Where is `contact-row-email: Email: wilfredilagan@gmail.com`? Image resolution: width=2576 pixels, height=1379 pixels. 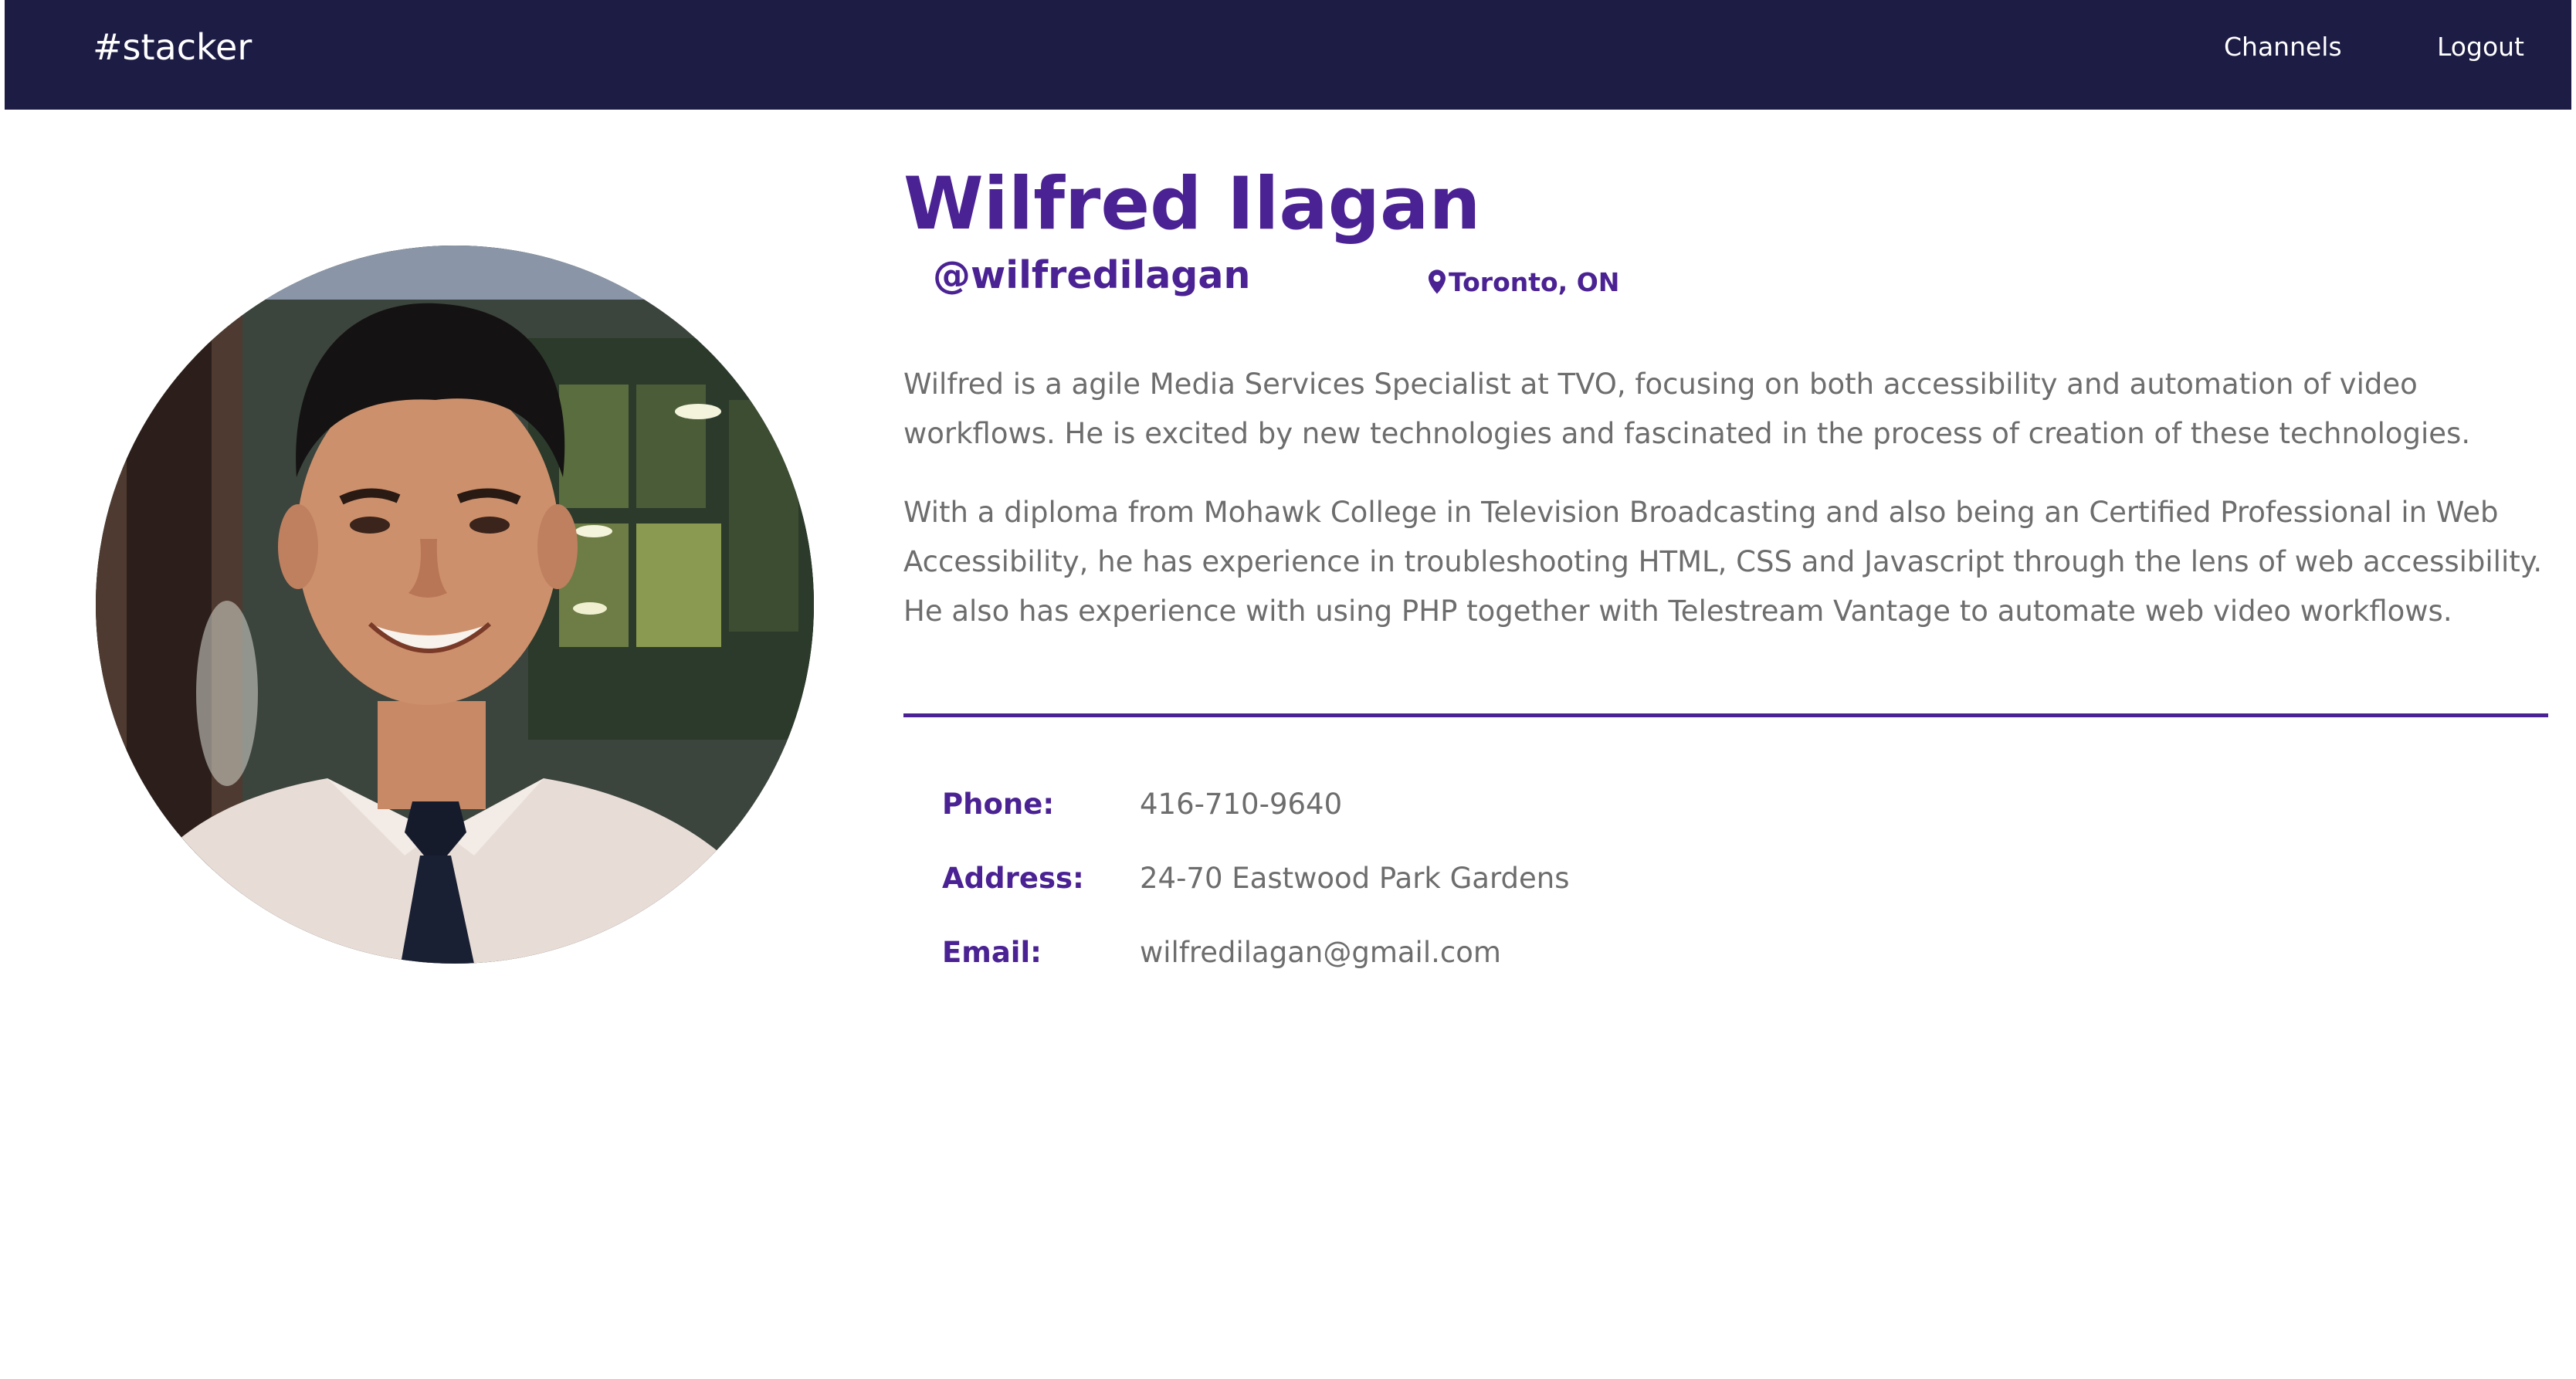 contact-row-email: Email: wilfredilagan@gmail.com is located at coordinates (1405, 953).